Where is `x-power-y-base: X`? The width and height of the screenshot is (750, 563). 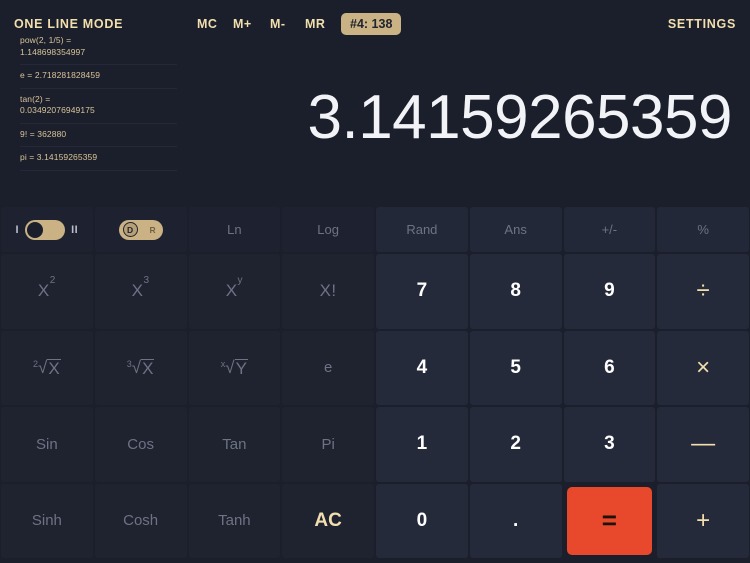 x-power-y-base: X is located at coordinates (231, 291).